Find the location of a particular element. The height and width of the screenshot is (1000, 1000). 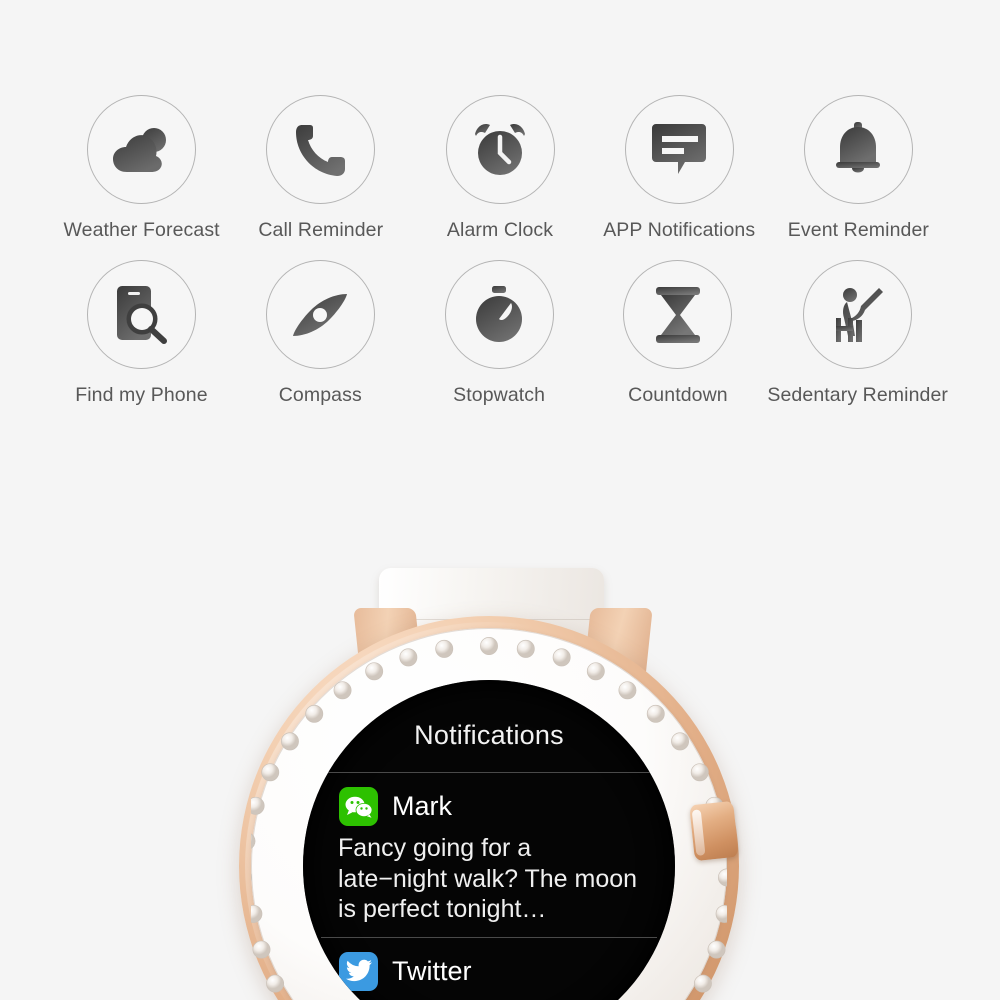

feature-label: Stopwatch is located at coordinates (499, 395).